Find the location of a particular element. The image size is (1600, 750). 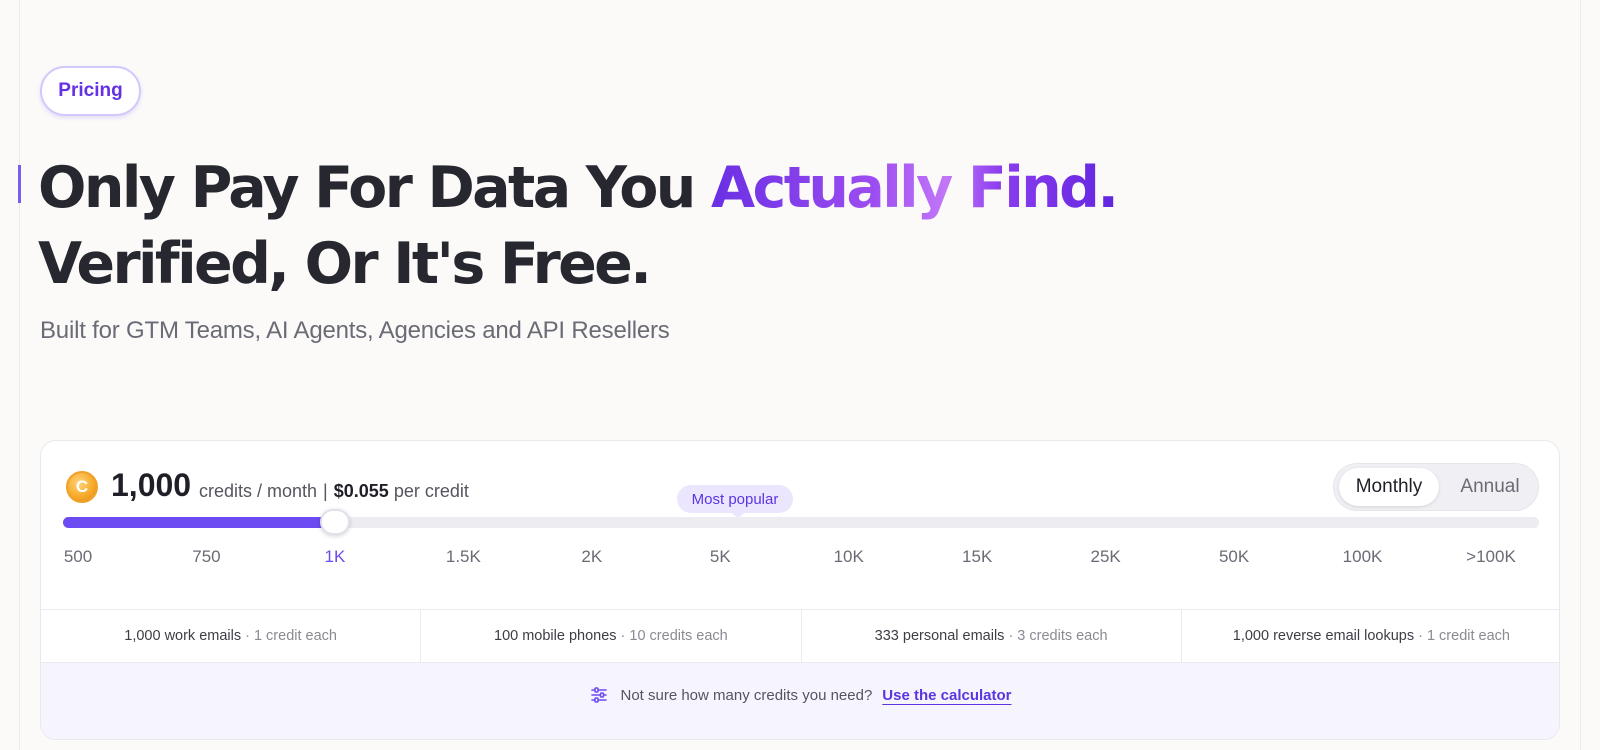

sliders-icon is located at coordinates (599, 695).